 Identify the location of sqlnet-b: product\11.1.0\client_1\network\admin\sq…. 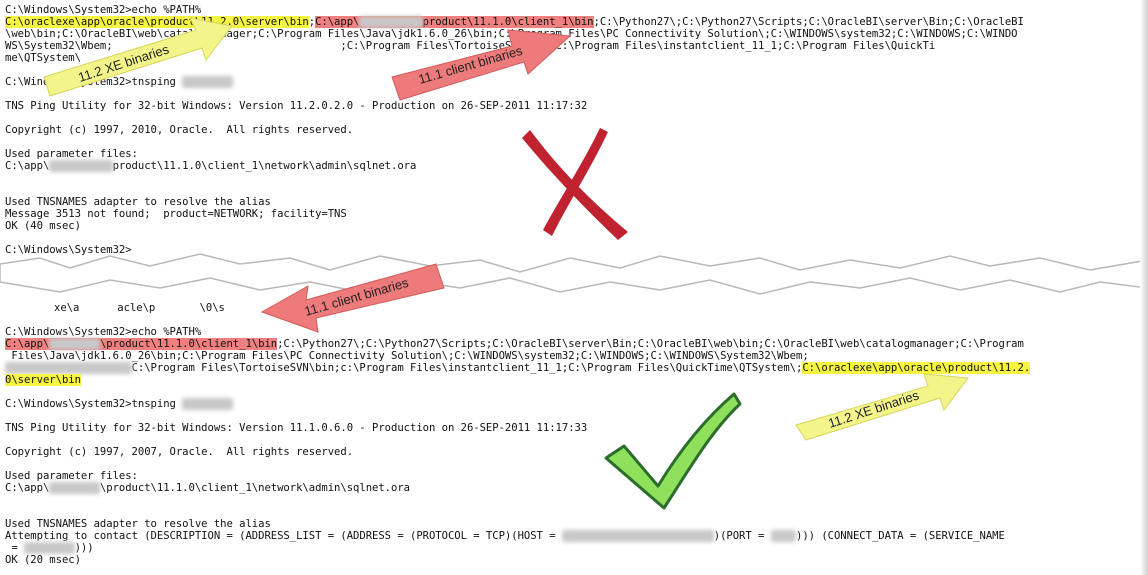
(264, 166).